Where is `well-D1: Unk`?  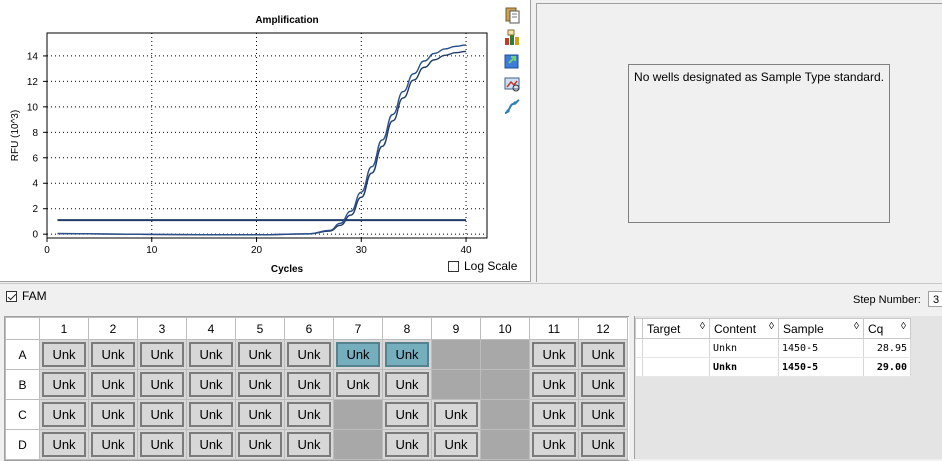
well-D1: Unk is located at coordinates (64, 444).